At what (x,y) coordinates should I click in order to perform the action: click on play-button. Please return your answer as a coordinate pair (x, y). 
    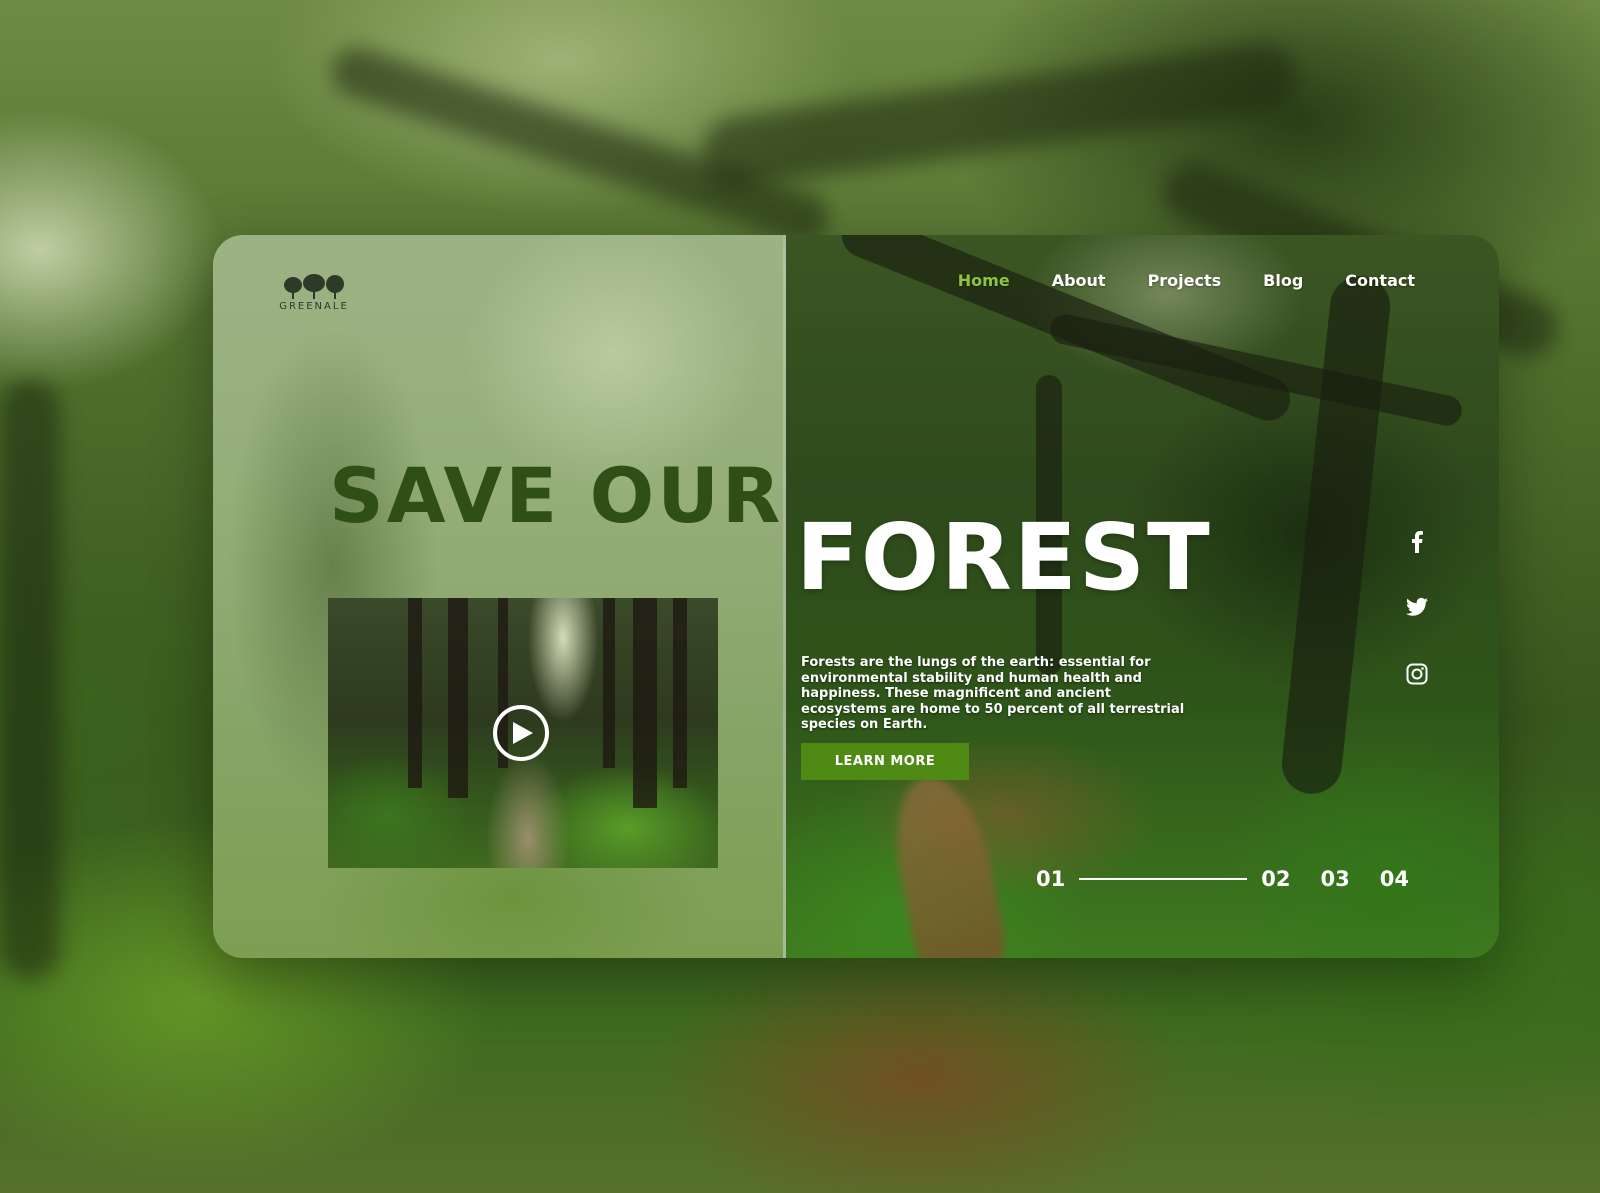
    Looking at the image, I should click on (521, 733).